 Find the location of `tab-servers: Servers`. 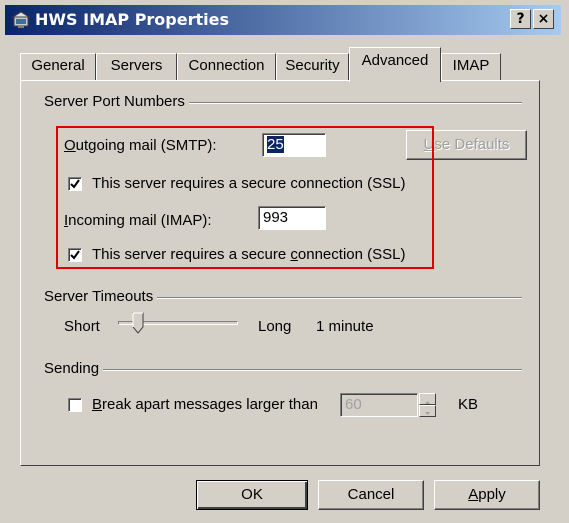

tab-servers: Servers is located at coordinates (136, 66).